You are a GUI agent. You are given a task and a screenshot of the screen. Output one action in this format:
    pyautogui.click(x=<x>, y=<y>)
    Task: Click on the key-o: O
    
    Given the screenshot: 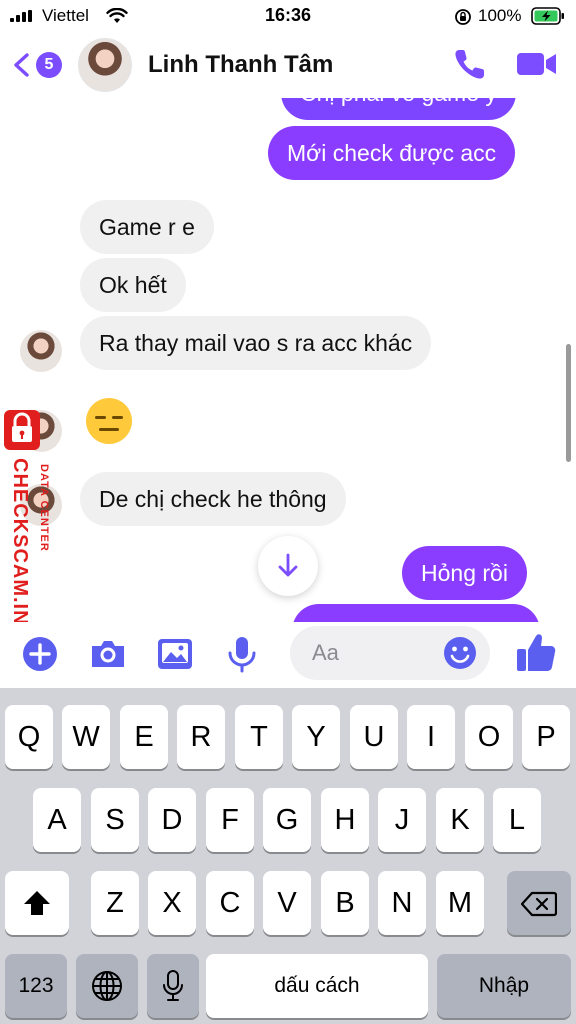 What is the action you would take?
    pyautogui.click(x=489, y=737)
    